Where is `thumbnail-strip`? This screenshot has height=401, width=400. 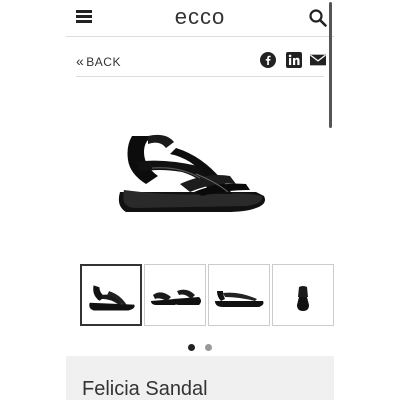 thumbnail-strip is located at coordinates (207, 295).